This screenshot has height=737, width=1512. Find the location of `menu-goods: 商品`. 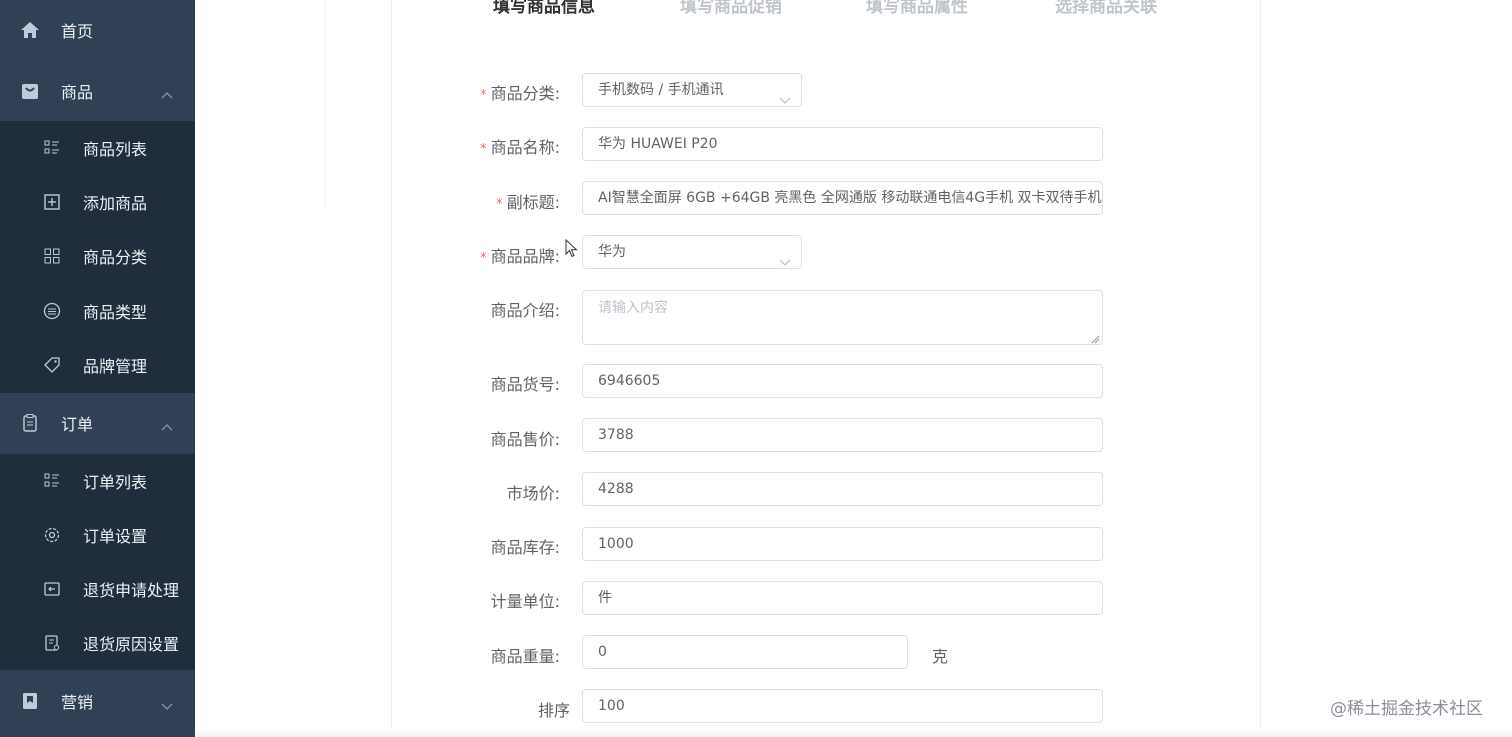

menu-goods: 商品 is located at coordinates (97, 91).